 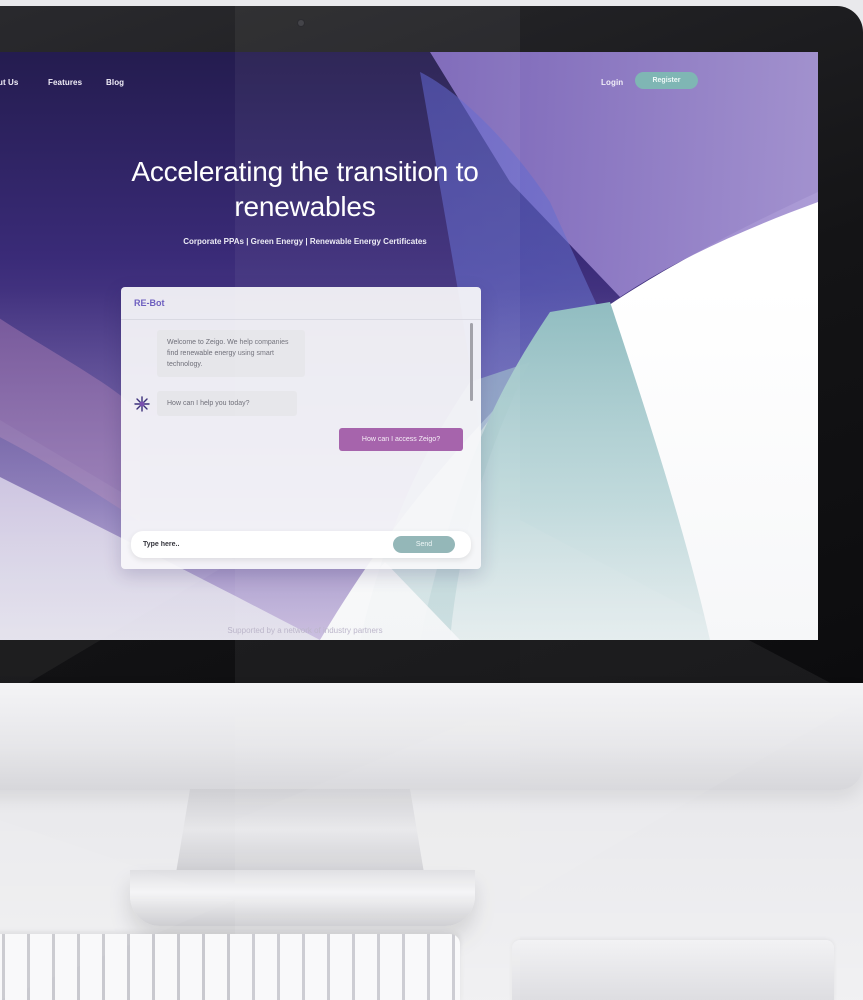 I want to click on camera-icon, so click(x=301, y=23).